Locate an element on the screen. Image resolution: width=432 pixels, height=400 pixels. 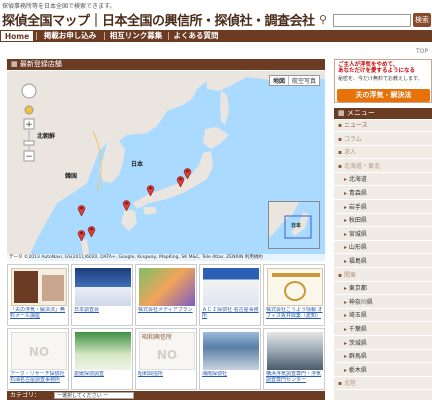
no-photo-placeholder: 昭和興信所 NO PHOTO is located at coordinates (167, 351).